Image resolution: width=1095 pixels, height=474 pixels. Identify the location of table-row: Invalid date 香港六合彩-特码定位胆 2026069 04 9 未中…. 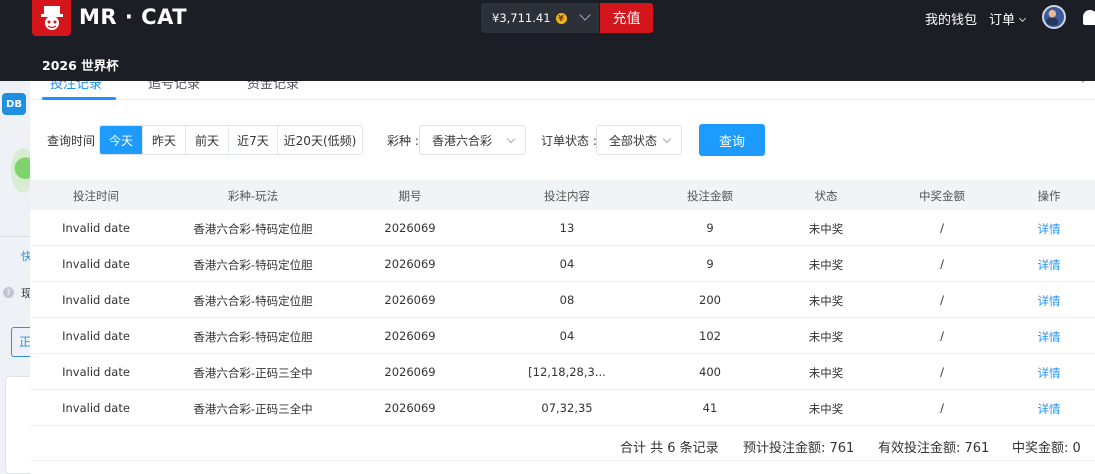
(562, 264).